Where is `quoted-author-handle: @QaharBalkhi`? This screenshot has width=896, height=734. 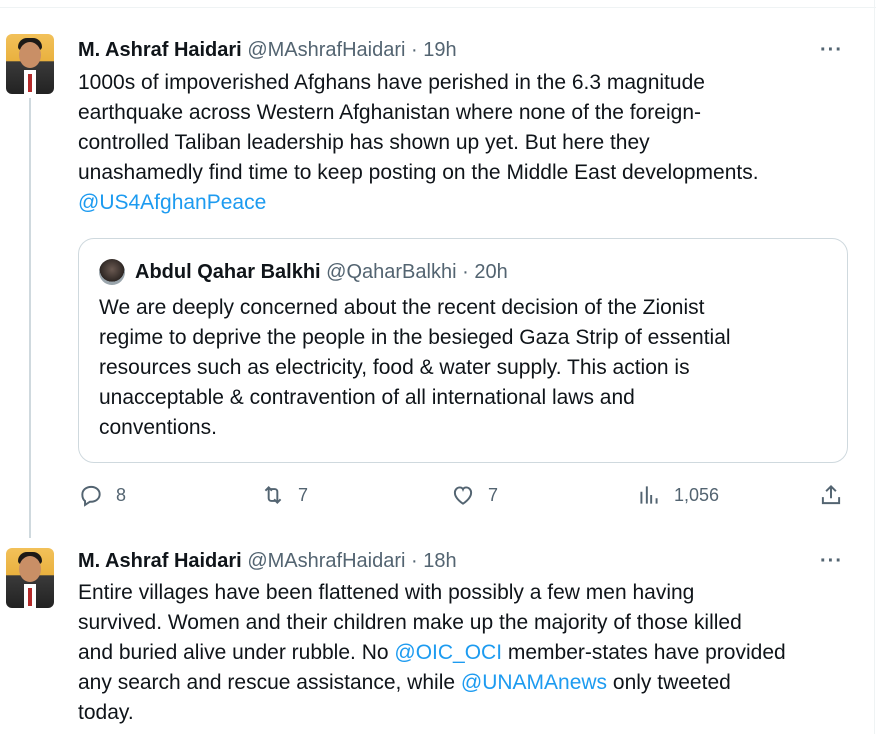 quoted-author-handle: @QaharBalkhi is located at coordinates (391, 272).